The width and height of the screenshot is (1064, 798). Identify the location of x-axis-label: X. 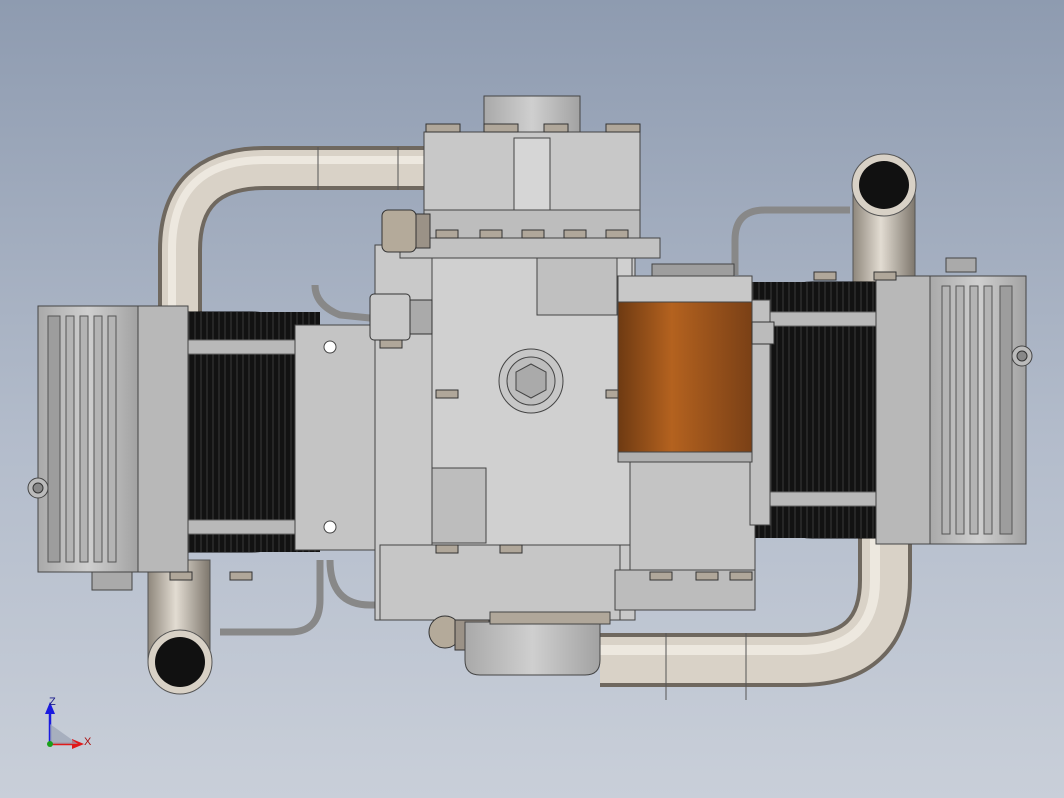
(88, 742).